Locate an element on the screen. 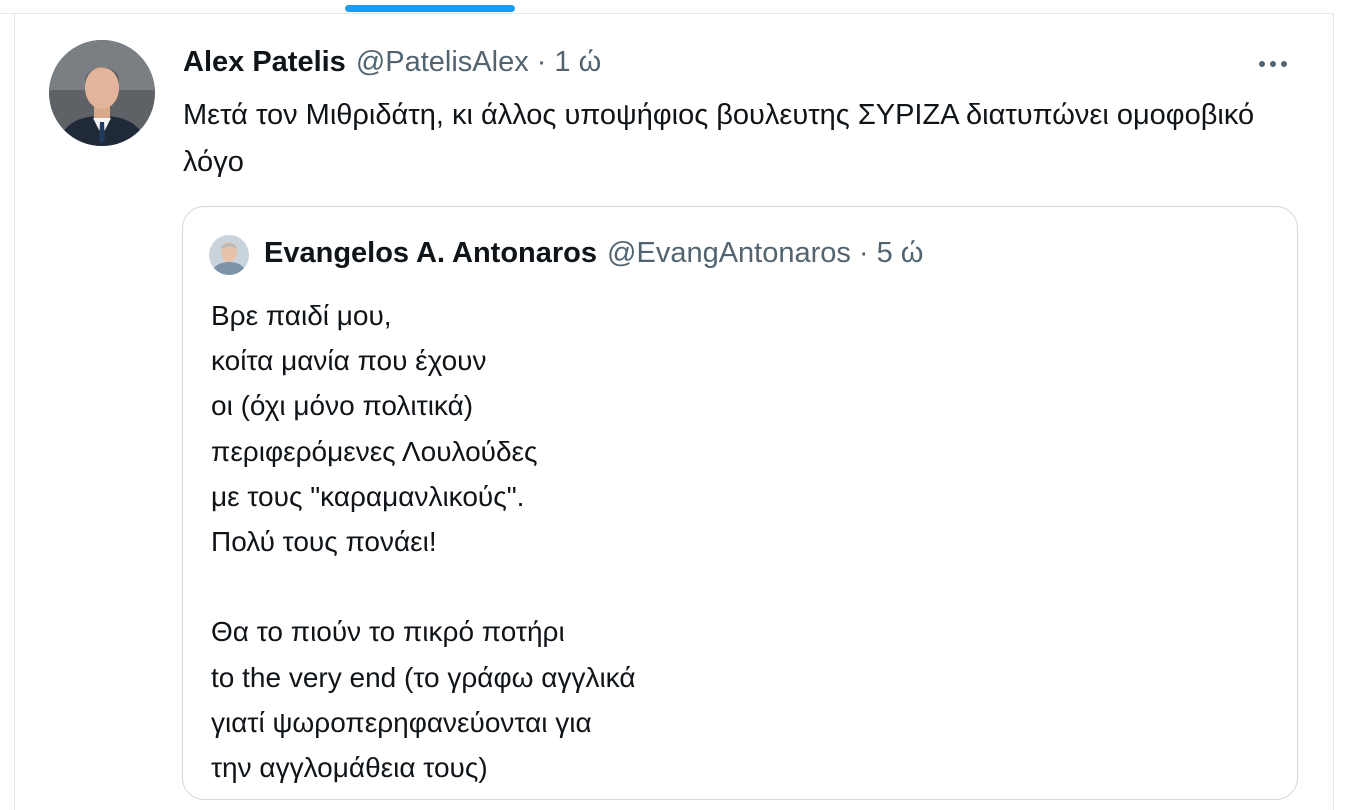 Image resolution: width=1360 pixels, height=810 pixels. quoted-text-line: Βρε παιδί μου, is located at coordinates (301, 315).